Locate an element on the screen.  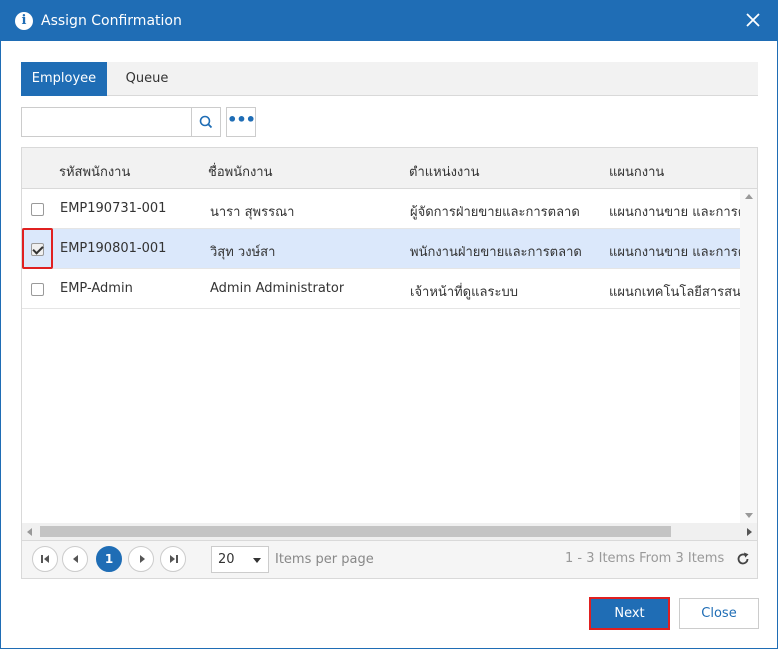
page-size-select: 20 is located at coordinates (240, 559).